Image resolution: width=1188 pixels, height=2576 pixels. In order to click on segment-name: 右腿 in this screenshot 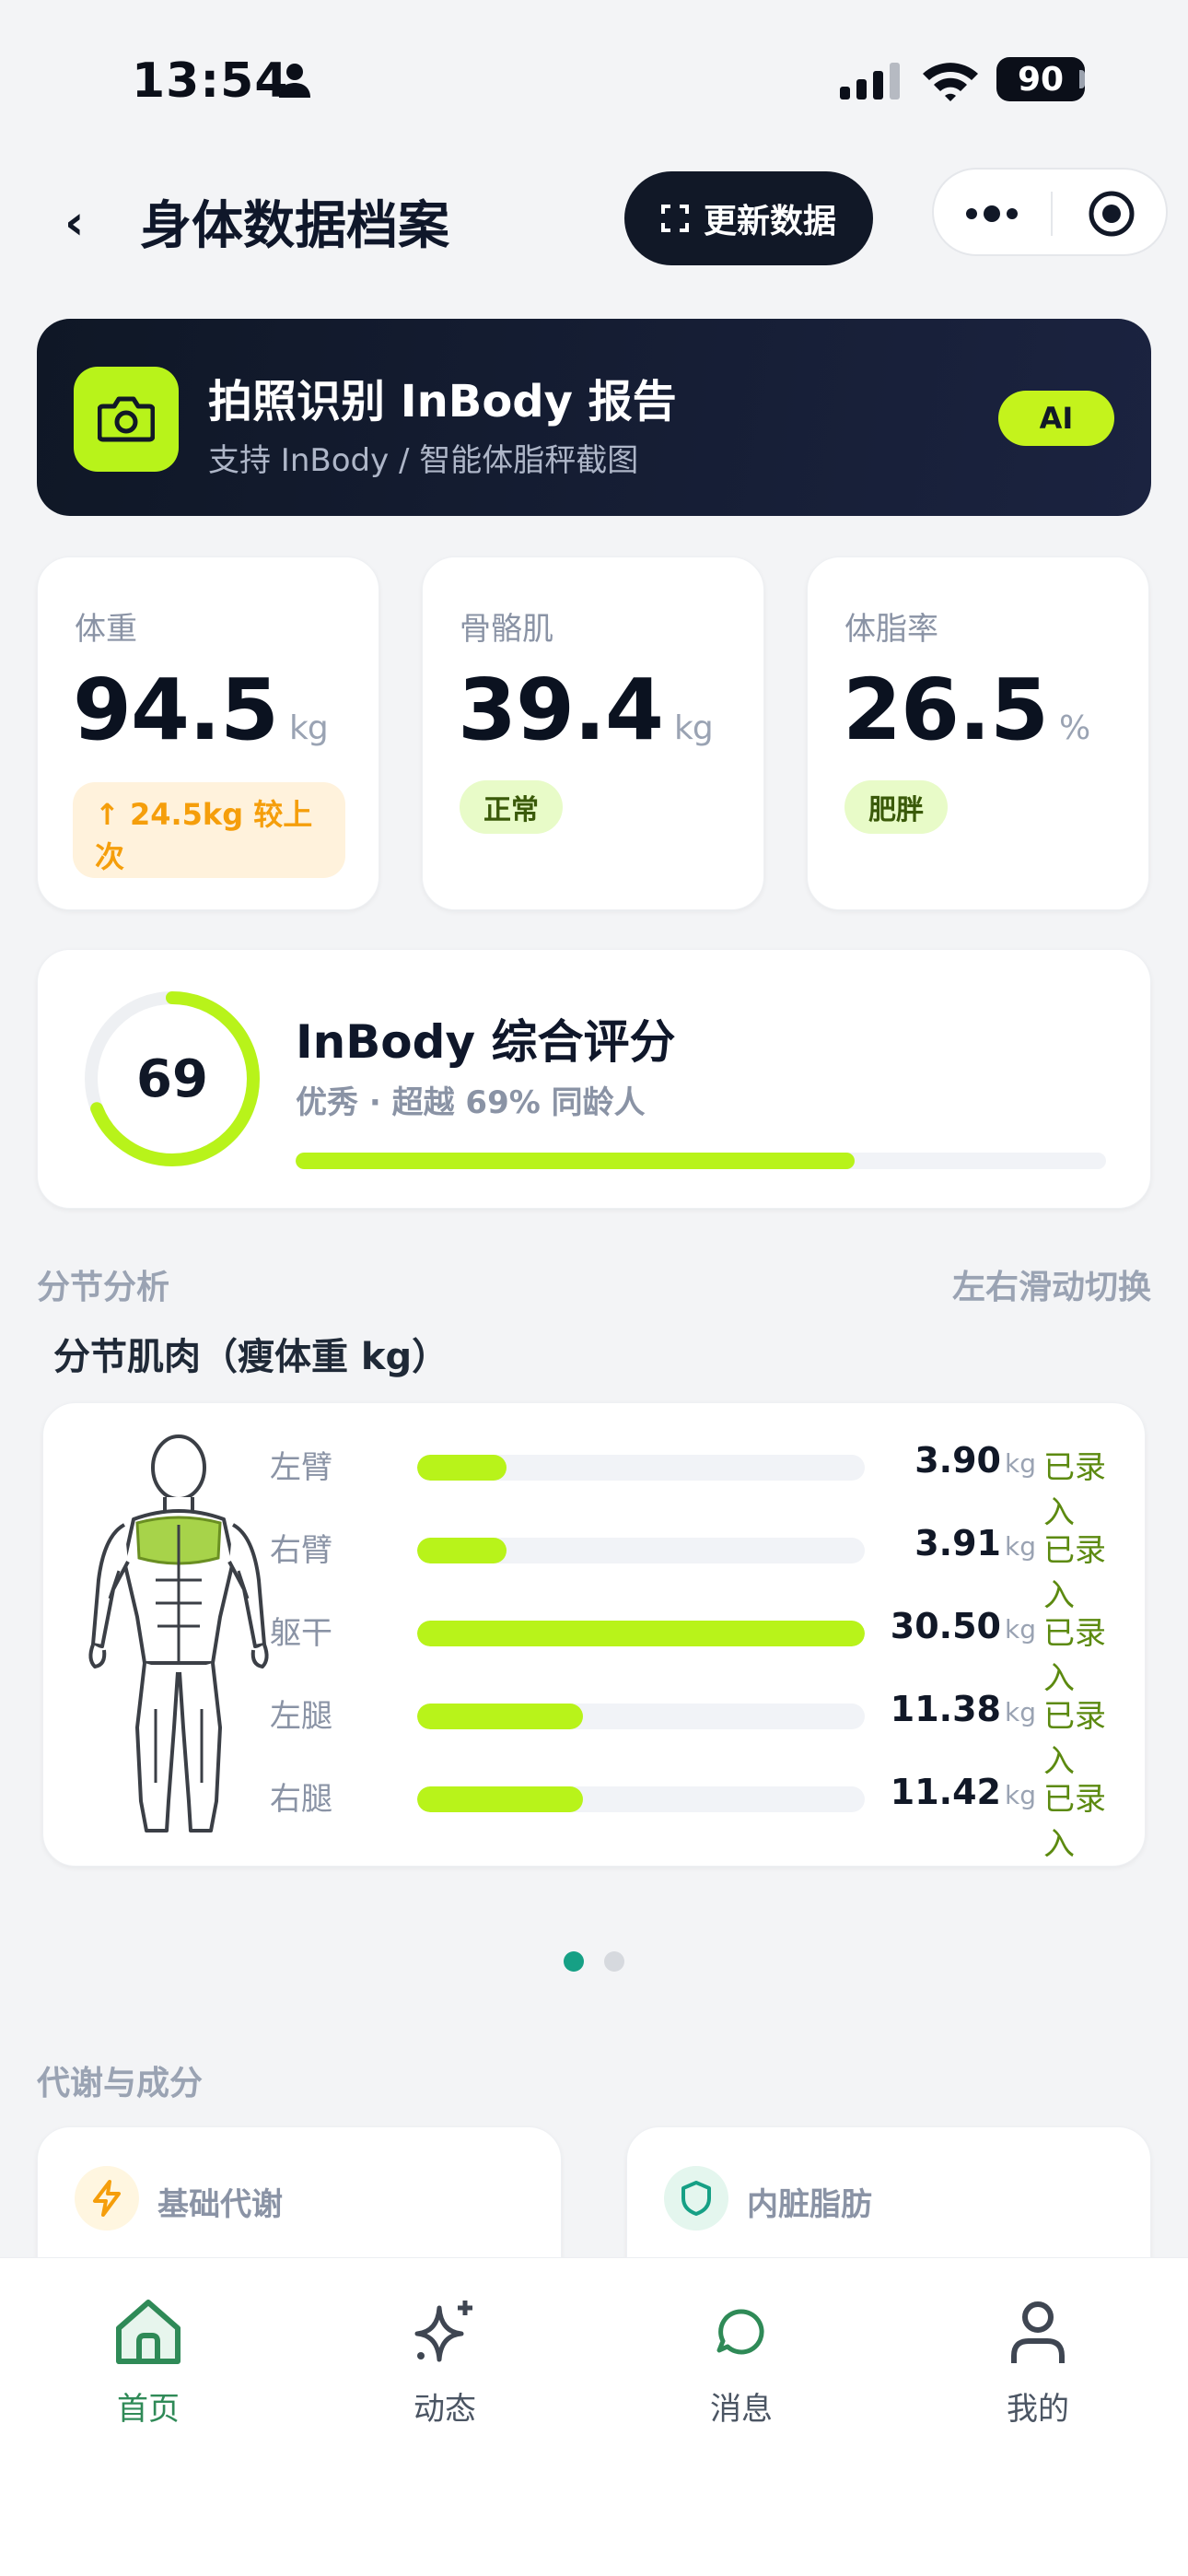, I will do `click(301, 1799)`.